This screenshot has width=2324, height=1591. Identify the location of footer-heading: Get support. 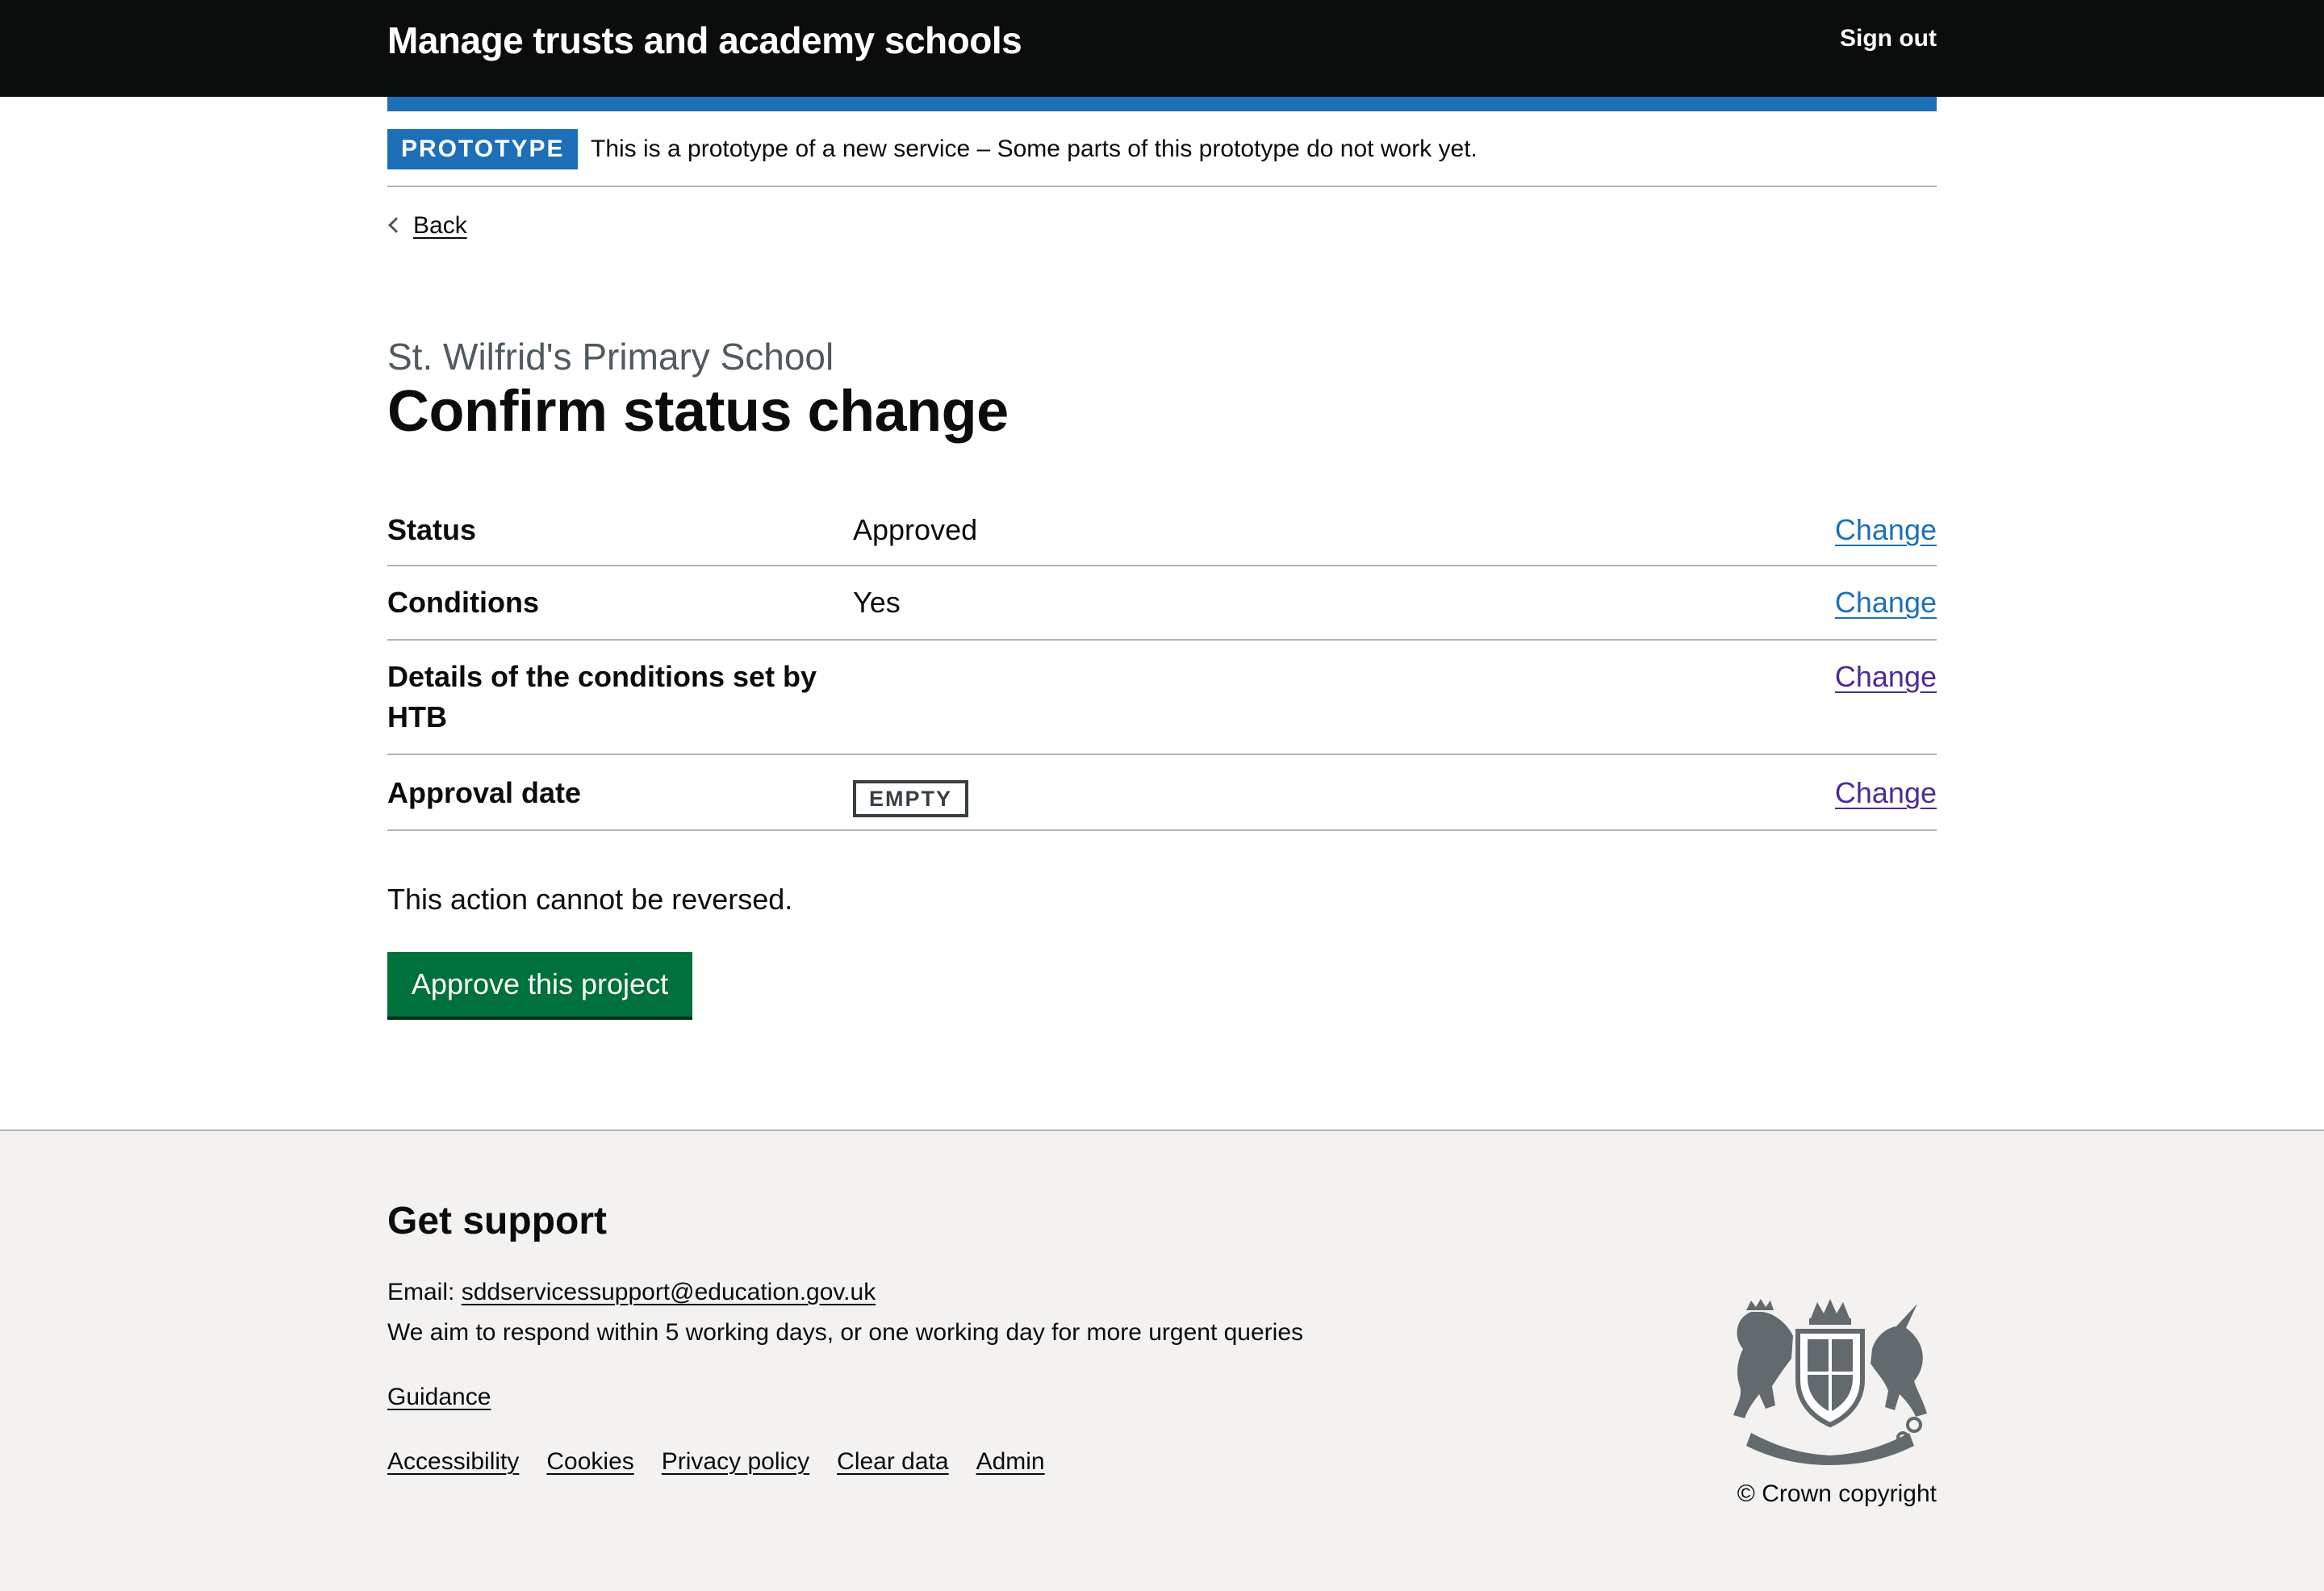
(497, 1221).